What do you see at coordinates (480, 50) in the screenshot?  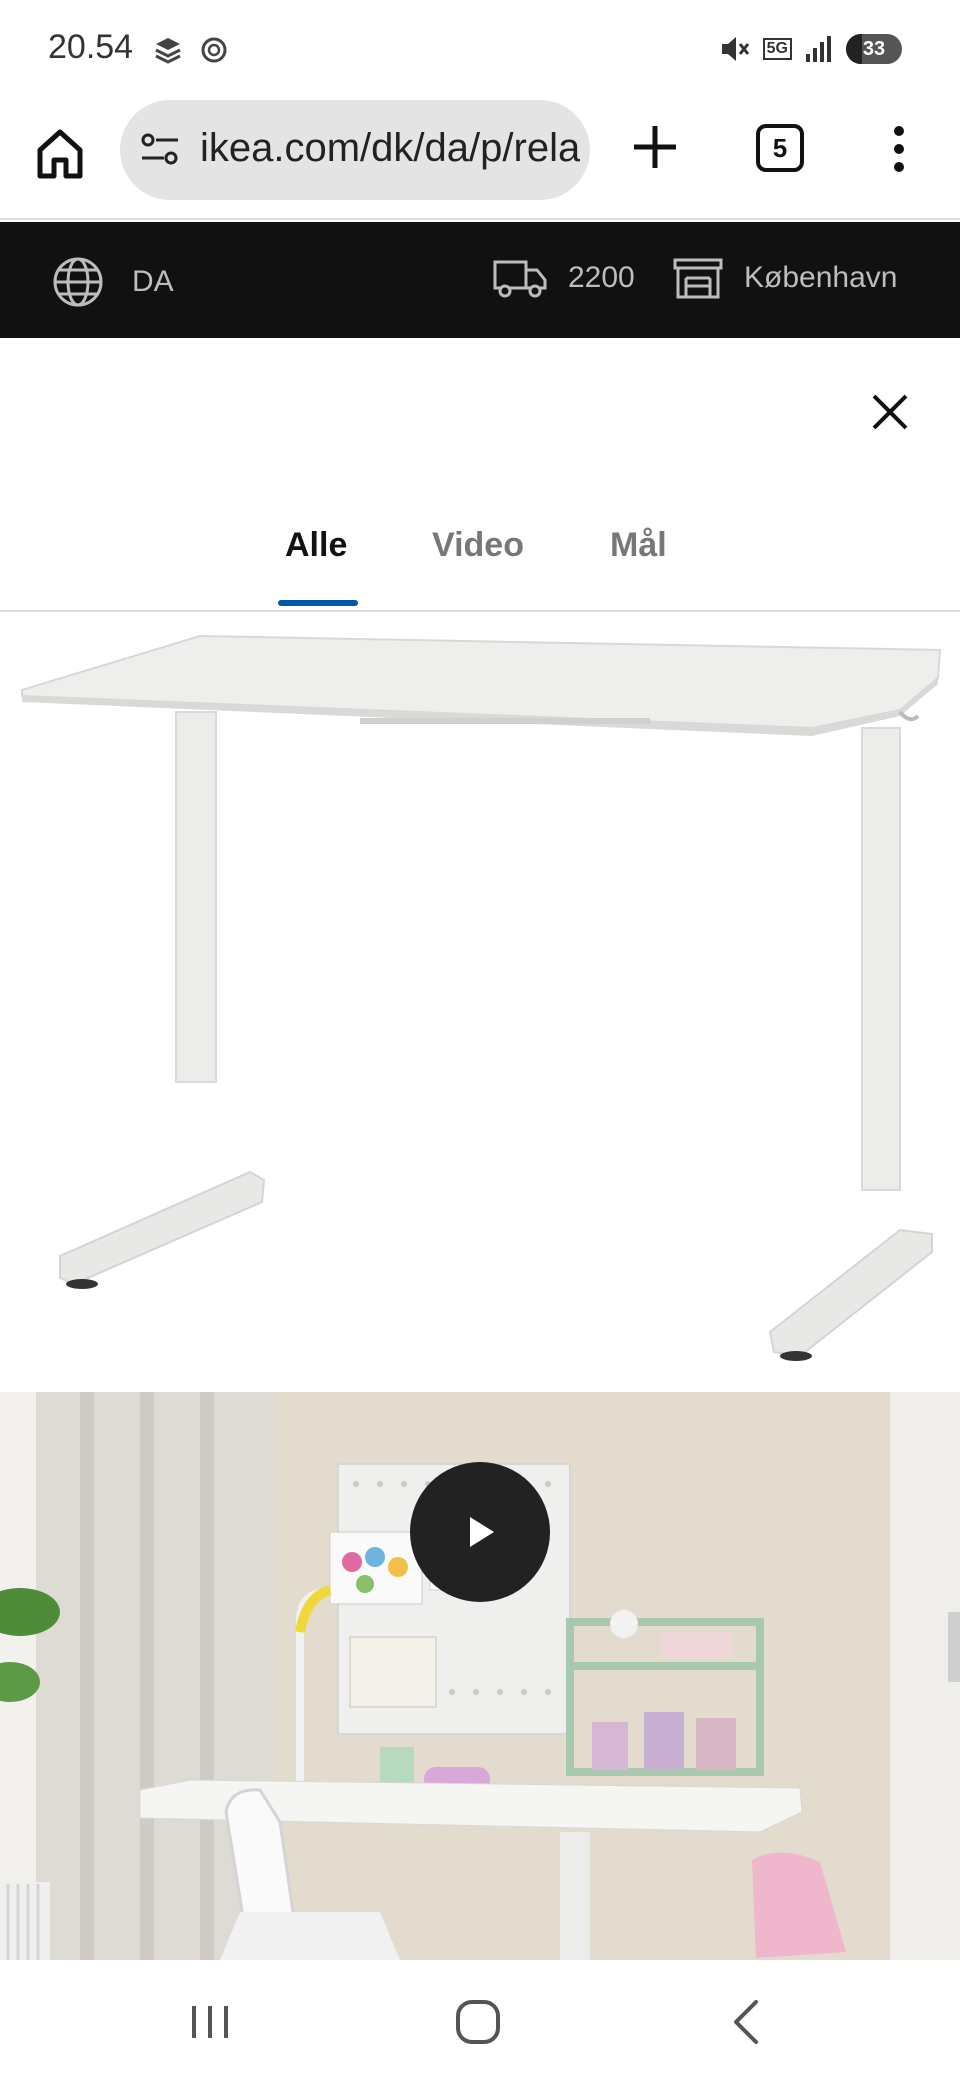 I see `status-bar: 20.54 5G 33` at bounding box center [480, 50].